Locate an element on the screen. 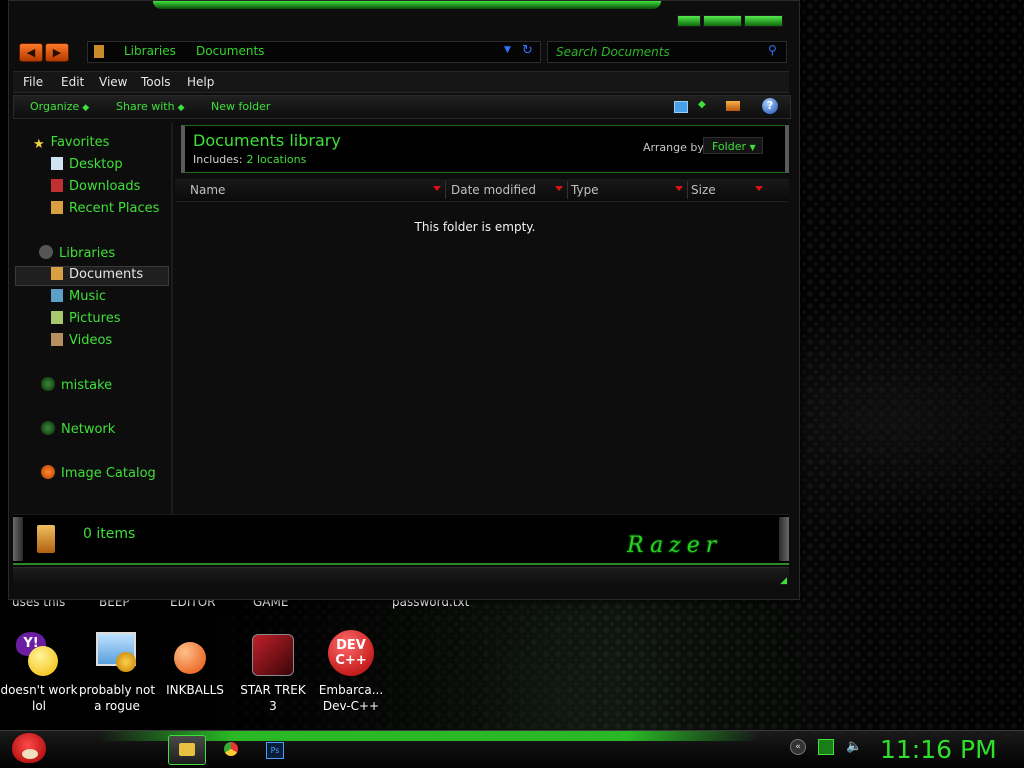  dev-cpp-badge: DEV C++ is located at coordinates (351, 653).